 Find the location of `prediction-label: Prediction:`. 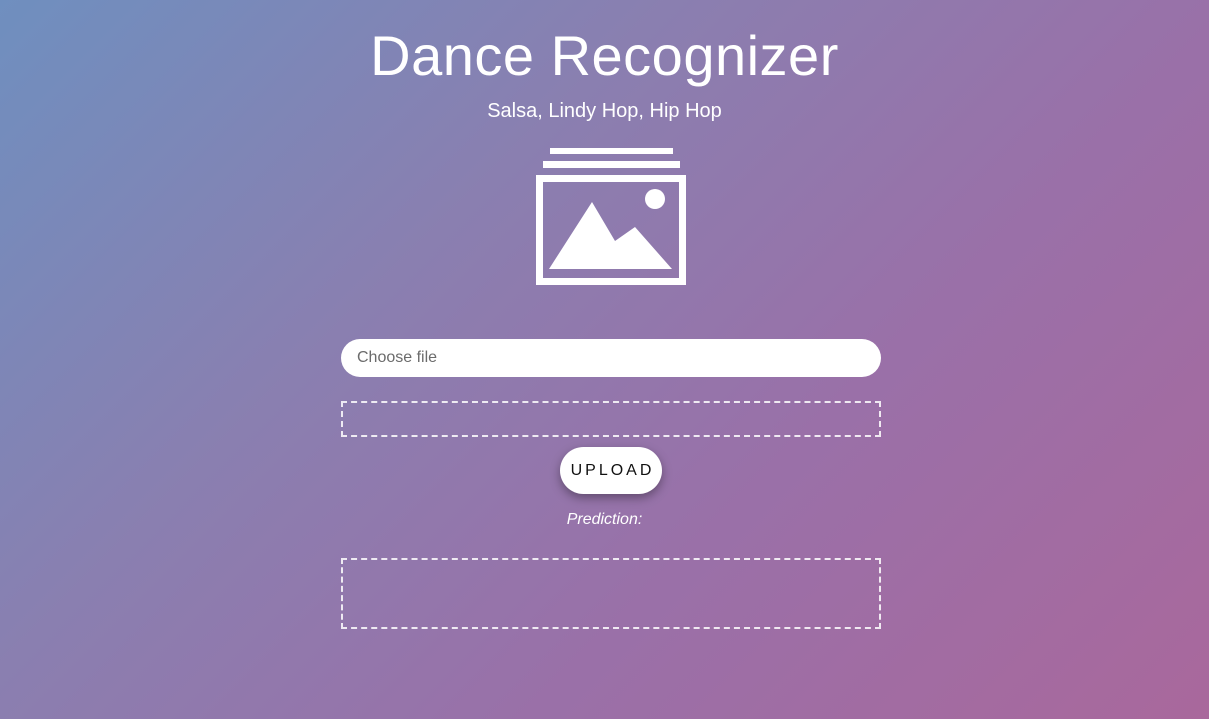

prediction-label: Prediction: is located at coordinates (604, 519).